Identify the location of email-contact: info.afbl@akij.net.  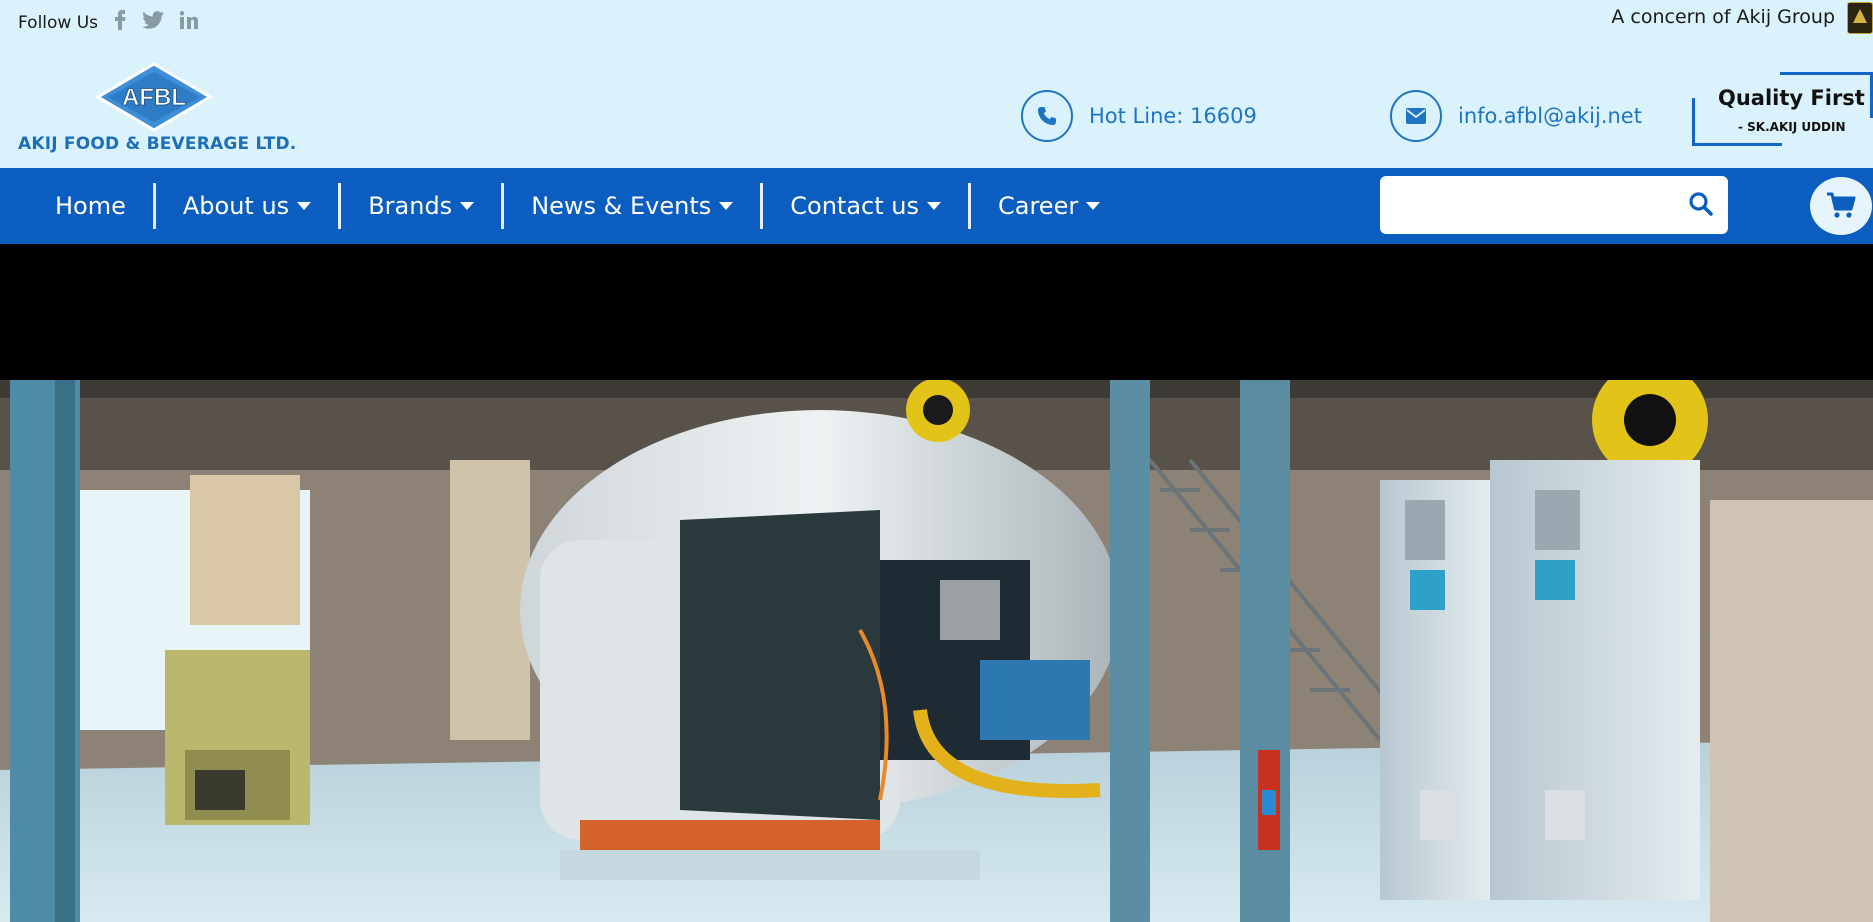
(1516, 116).